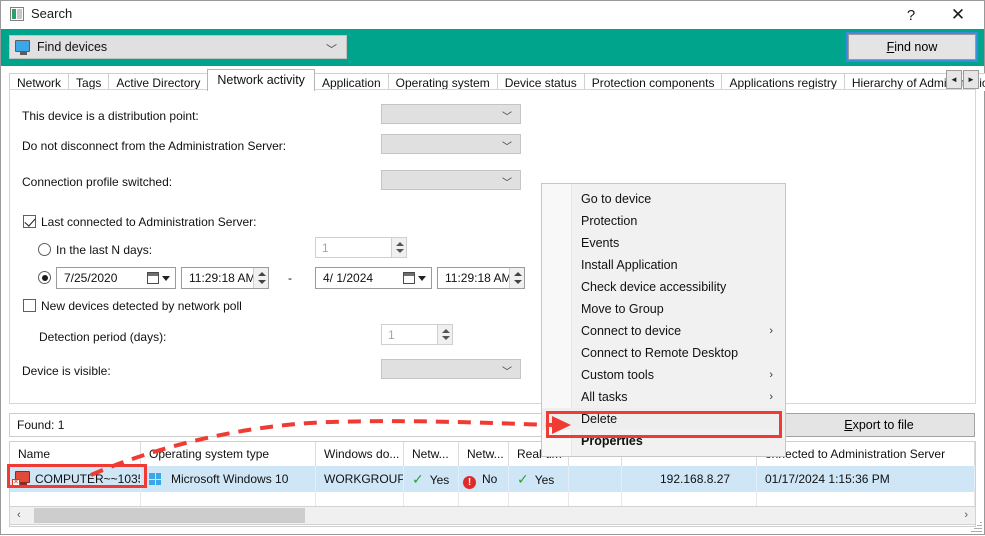 The width and height of the screenshot is (985, 536). What do you see at coordinates (660, 353) in the screenshot?
I see `menu-item-label: Connect to Remote Desktop` at bounding box center [660, 353].